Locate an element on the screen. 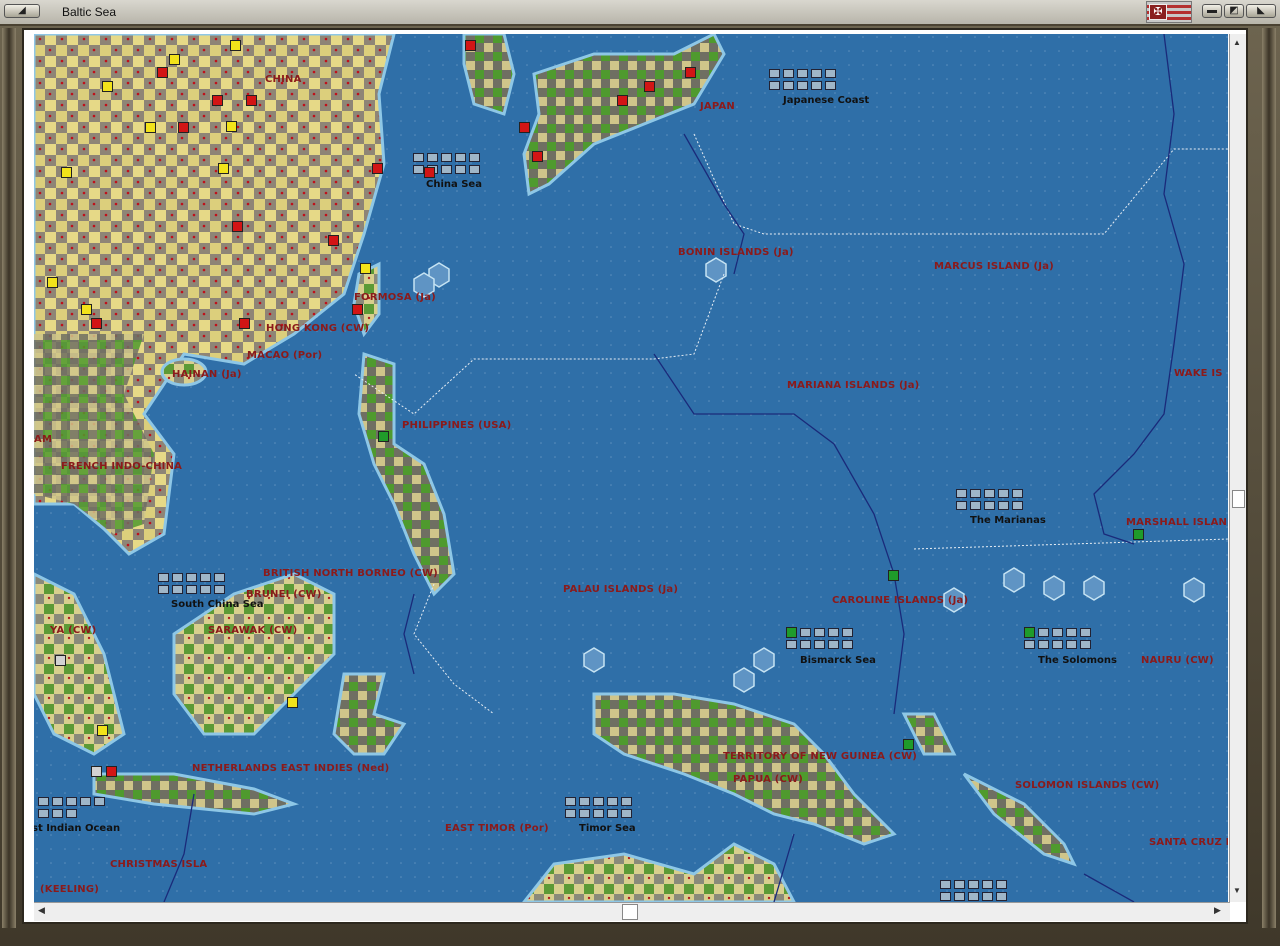  sea-zone-timor-sea: Timor Sea is located at coordinates (607, 828).